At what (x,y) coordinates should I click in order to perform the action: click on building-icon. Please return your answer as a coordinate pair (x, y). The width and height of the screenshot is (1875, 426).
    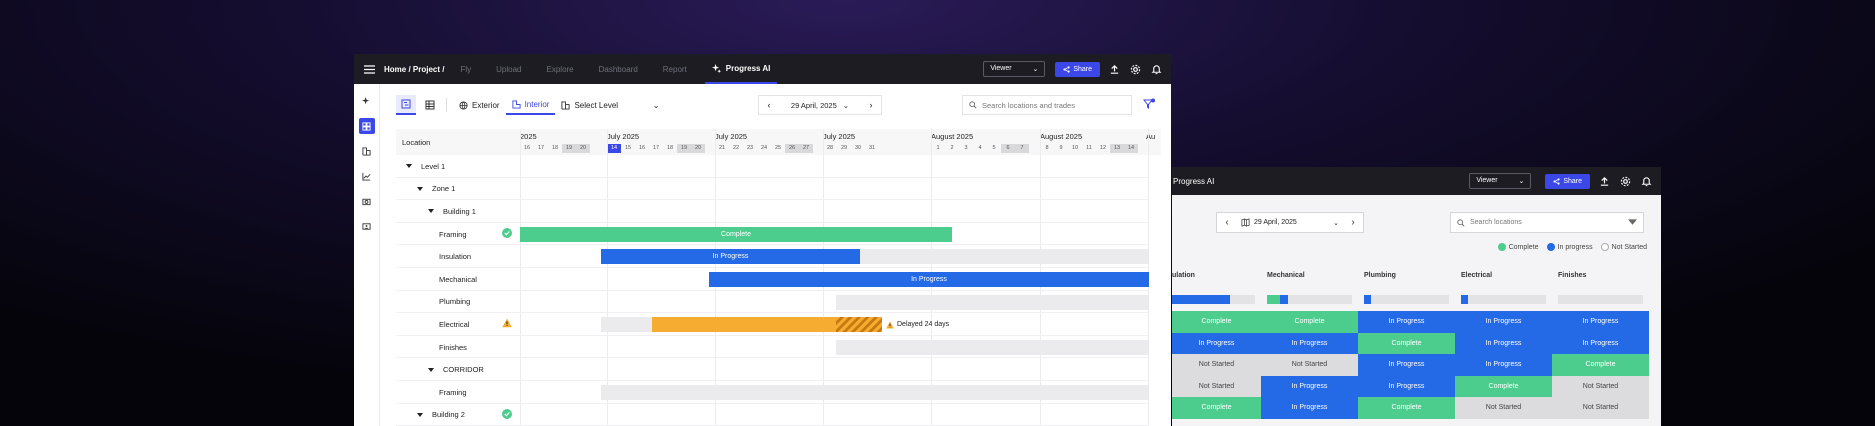
    Looking at the image, I should click on (367, 151).